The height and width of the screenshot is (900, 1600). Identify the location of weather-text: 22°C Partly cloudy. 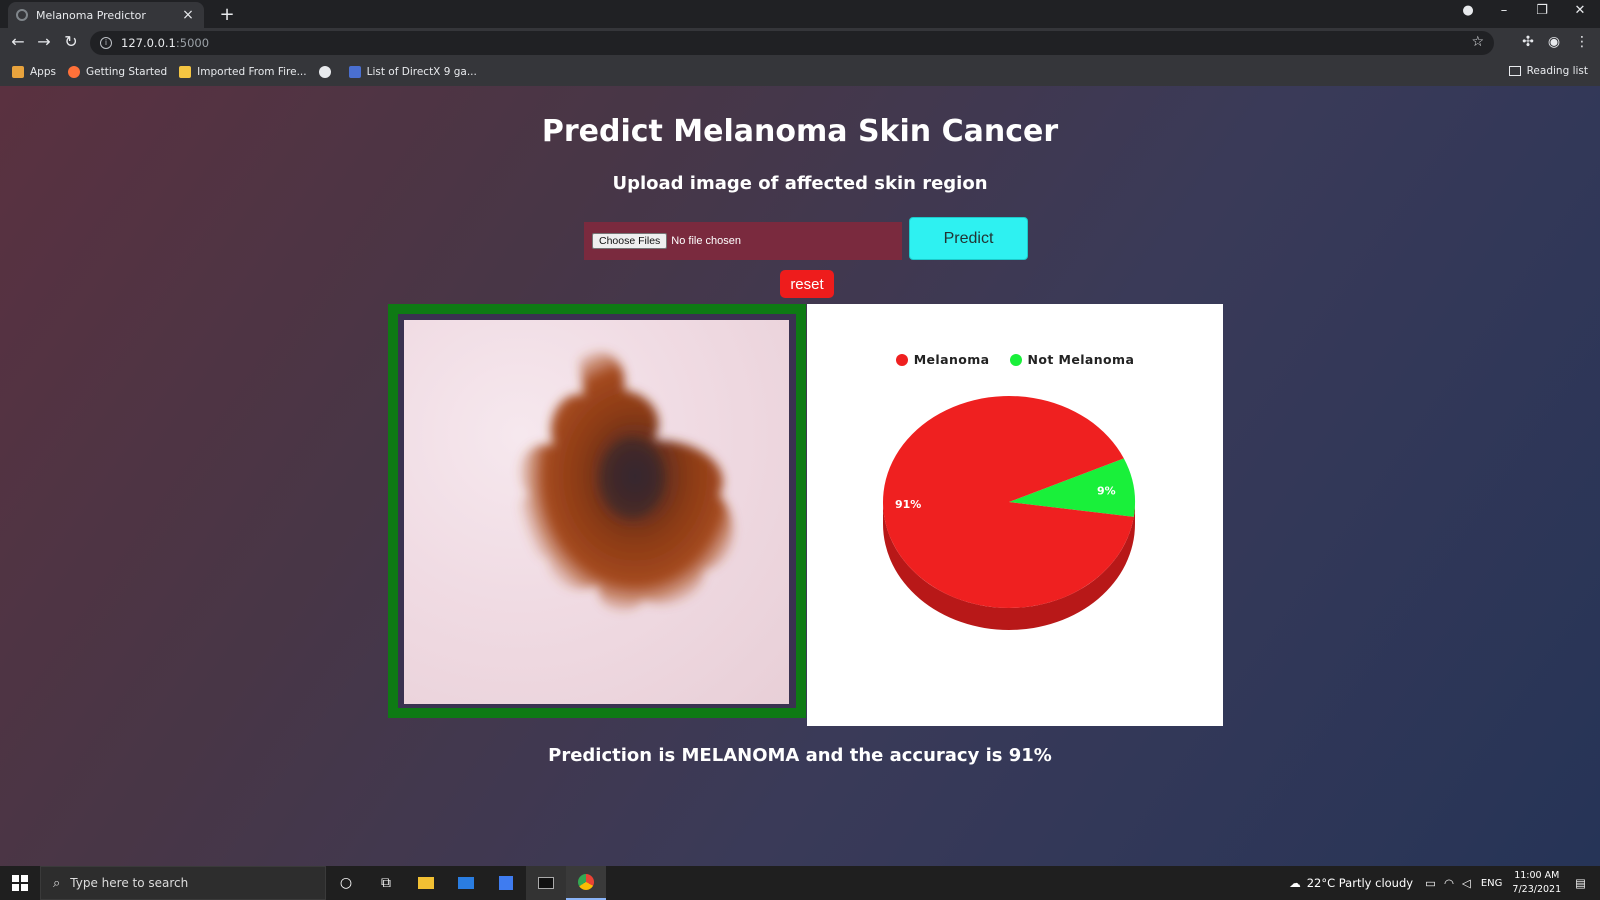
(1360, 883).